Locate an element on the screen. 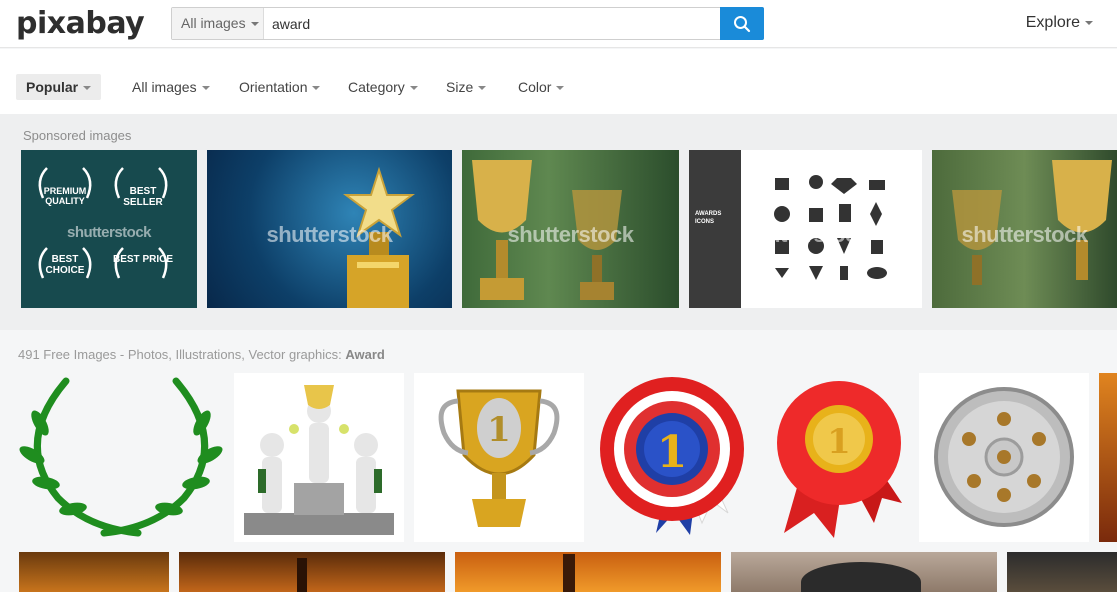  result-image-silver-shield is located at coordinates (1004, 457).